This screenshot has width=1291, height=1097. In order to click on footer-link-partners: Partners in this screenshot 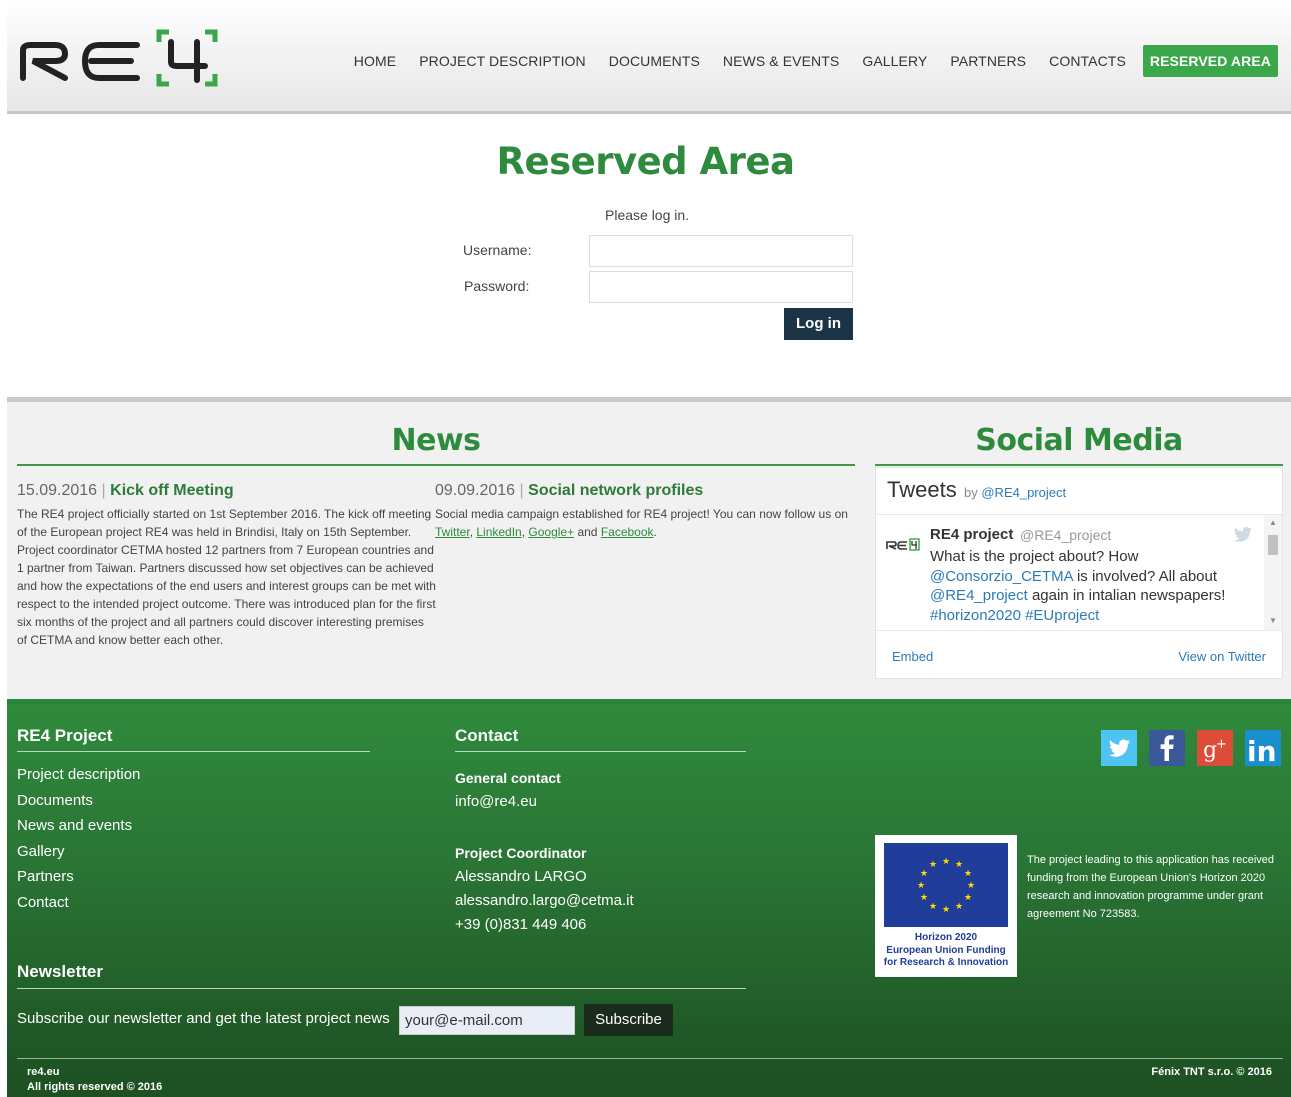, I will do `click(78, 881)`.